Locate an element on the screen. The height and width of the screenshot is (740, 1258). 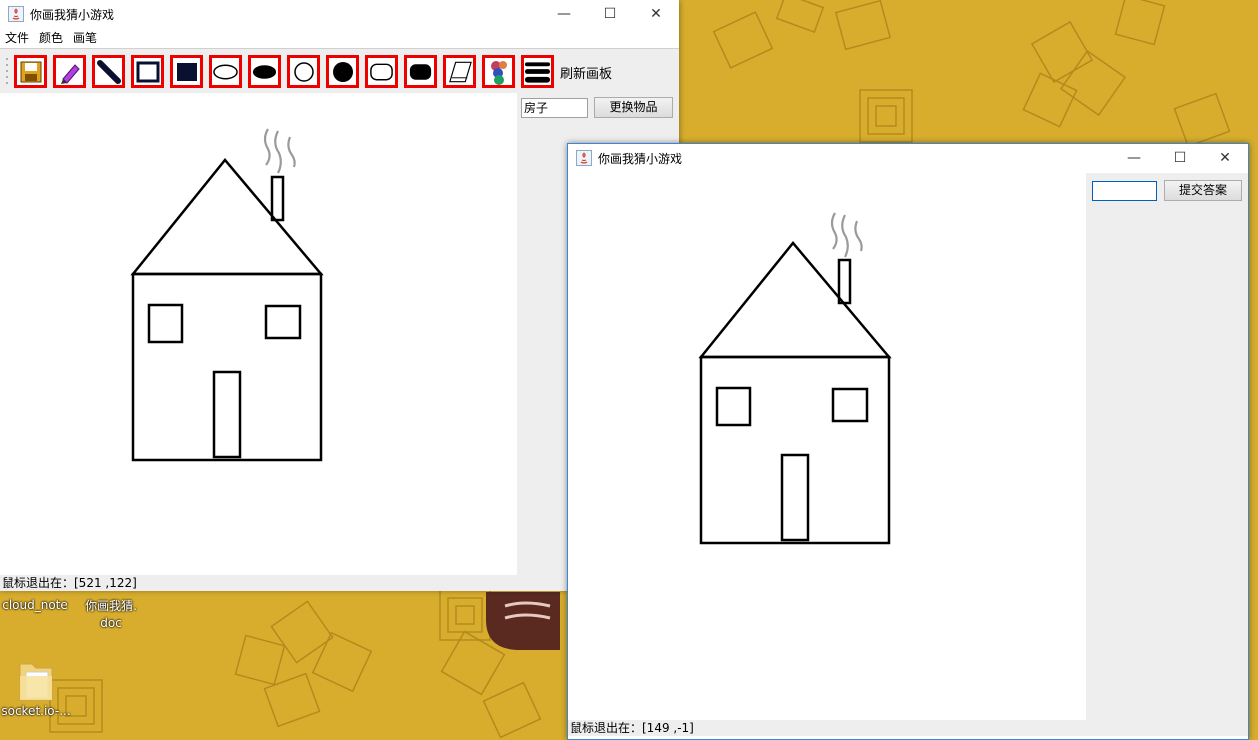
desktop-icon-label: doc is located at coordinates (111, 623).